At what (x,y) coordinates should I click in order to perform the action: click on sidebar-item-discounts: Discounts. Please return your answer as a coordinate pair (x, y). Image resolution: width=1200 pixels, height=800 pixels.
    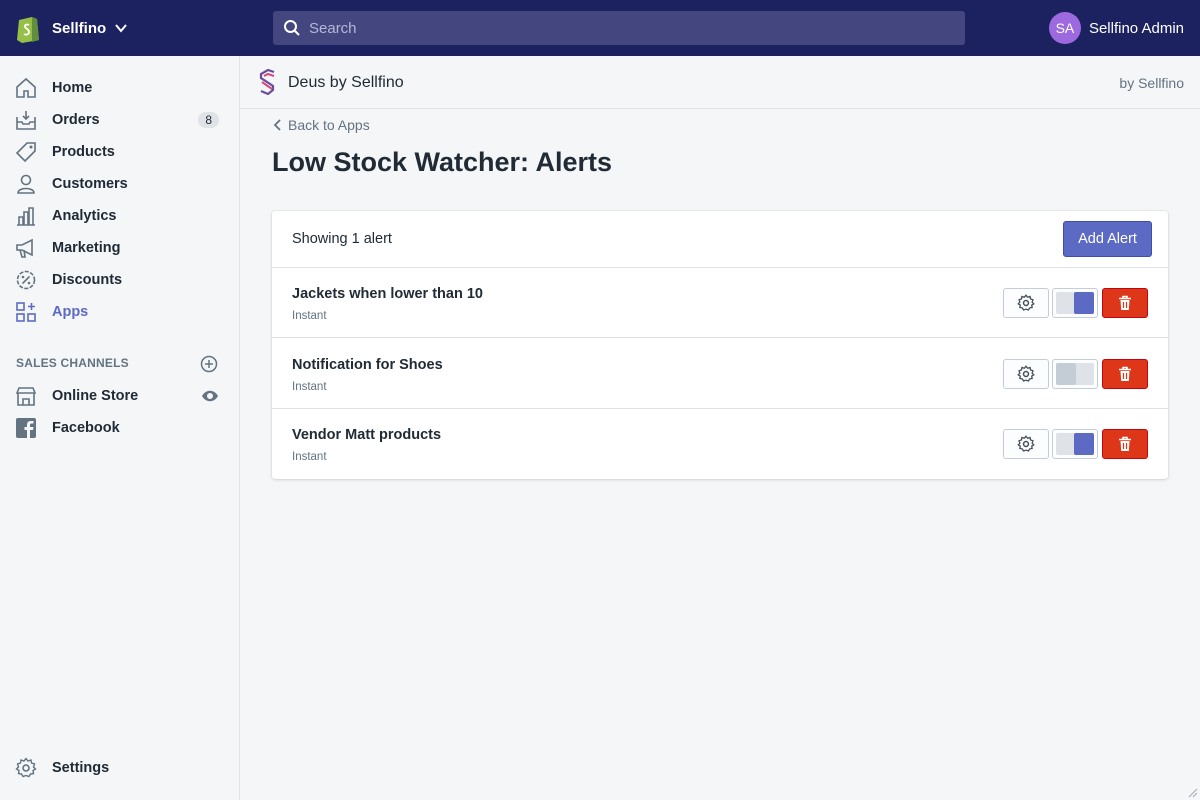
    Looking at the image, I should click on (119, 280).